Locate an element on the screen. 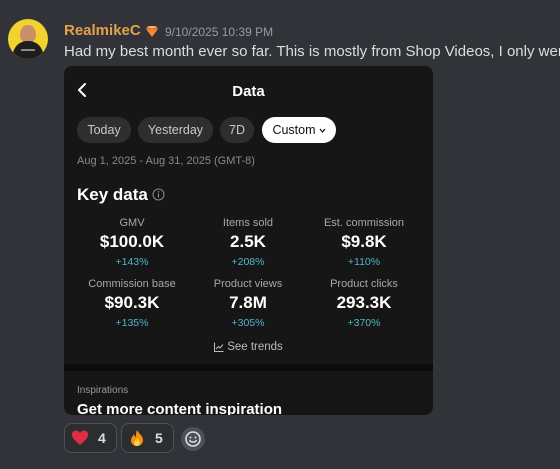 This screenshot has width=560, height=469. metric-product-views: Product views 7.8M +305% is located at coordinates (248, 303).